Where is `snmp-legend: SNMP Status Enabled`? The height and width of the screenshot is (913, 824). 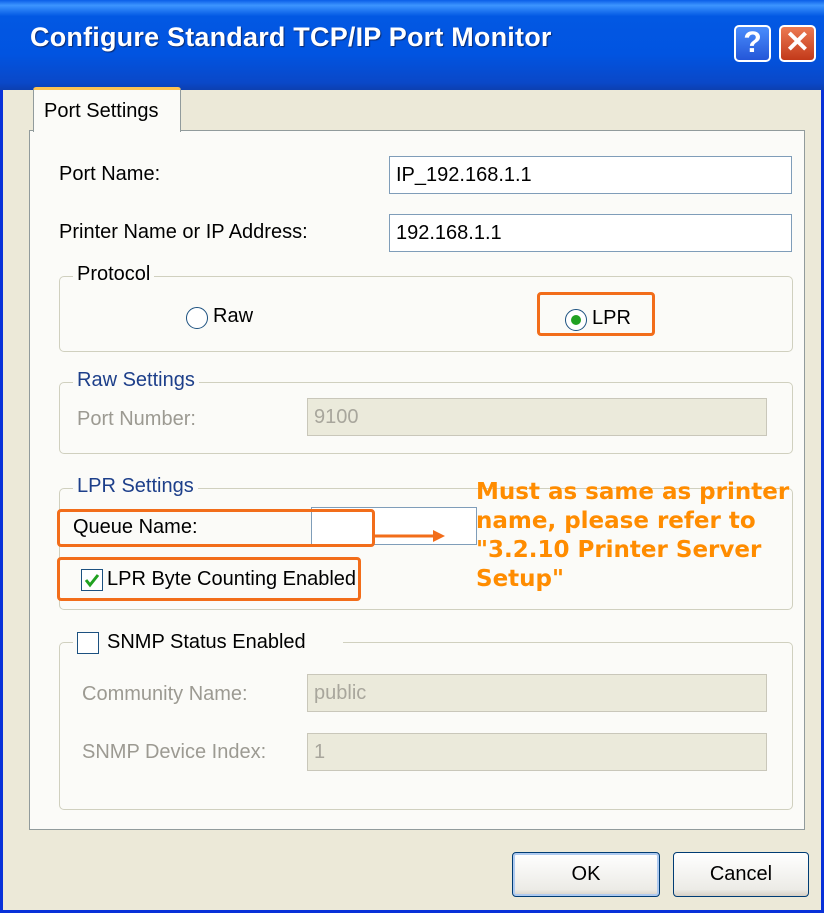
snmp-legend: SNMP Status Enabled is located at coordinates (208, 643).